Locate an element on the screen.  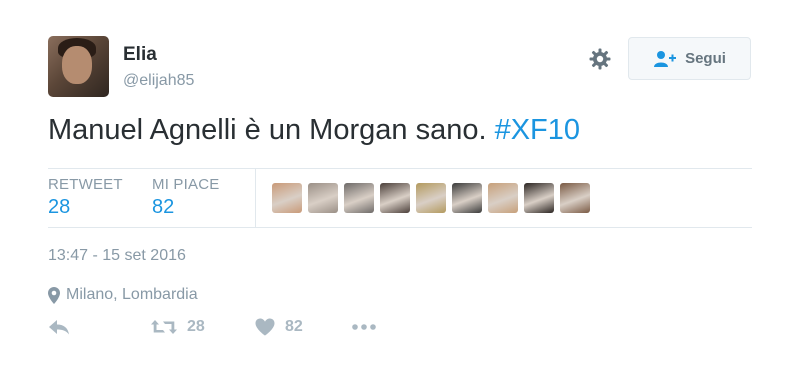
avatar-face is located at coordinates (77, 65).